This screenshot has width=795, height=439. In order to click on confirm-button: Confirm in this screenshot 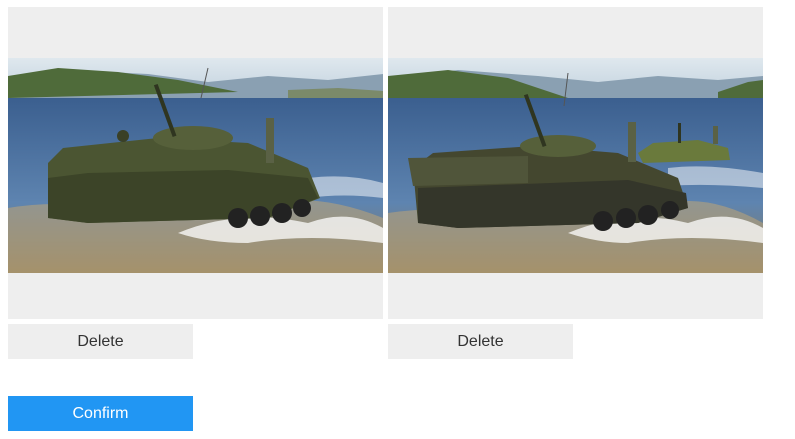, I will do `click(100, 413)`.